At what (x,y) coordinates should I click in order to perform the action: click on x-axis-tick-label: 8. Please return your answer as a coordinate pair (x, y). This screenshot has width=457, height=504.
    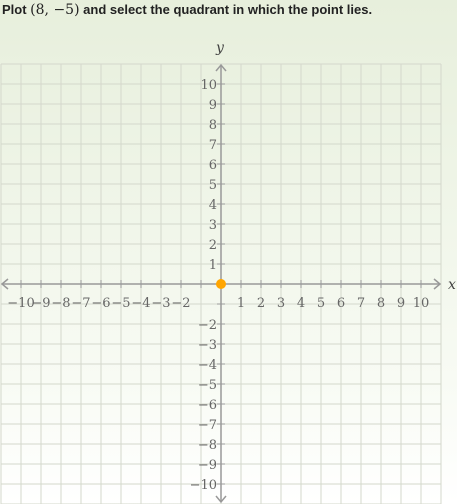
    Looking at the image, I should click on (381, 303).